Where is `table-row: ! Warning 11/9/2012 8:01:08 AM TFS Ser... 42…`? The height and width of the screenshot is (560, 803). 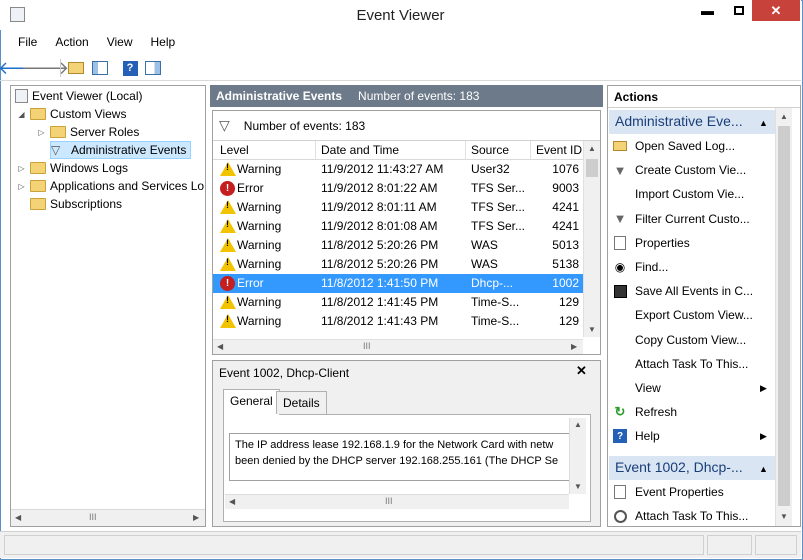
table-row: ! Warning 11/9/2012 8:01:08 AM TFS Ser... 42… is located at coordinates (398, 226).